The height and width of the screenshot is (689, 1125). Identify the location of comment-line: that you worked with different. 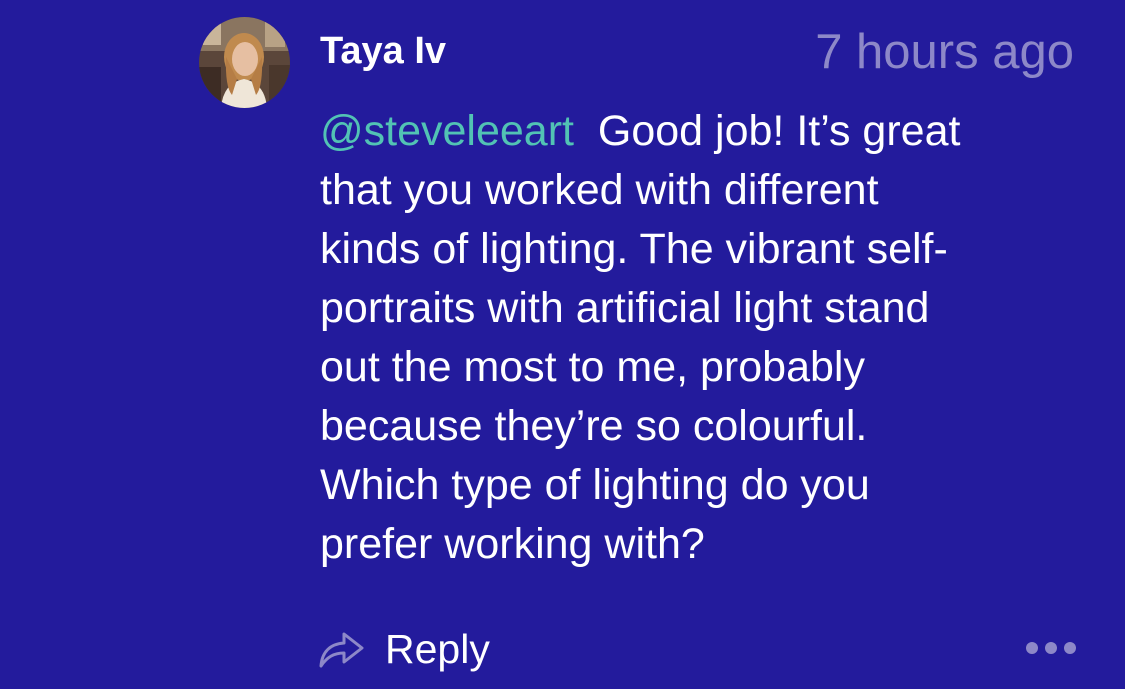
(599, 190).